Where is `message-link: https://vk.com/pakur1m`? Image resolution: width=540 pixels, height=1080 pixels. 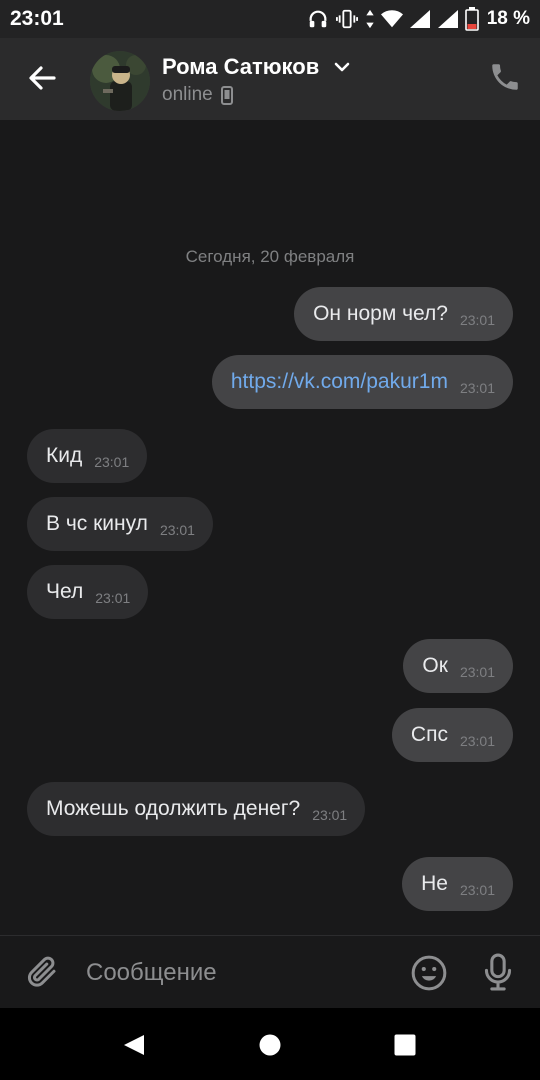
message-link: https://vk.com/pakur1m is located at coordinates (339, 382).